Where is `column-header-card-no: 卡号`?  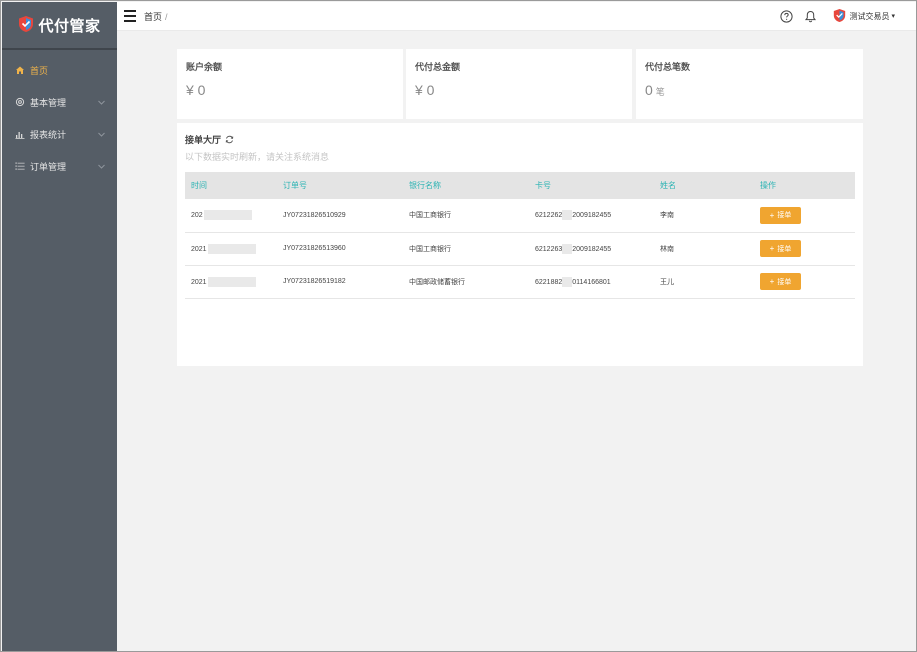 column-header-card-no: 卡号 is located at coordinates (543, 185).